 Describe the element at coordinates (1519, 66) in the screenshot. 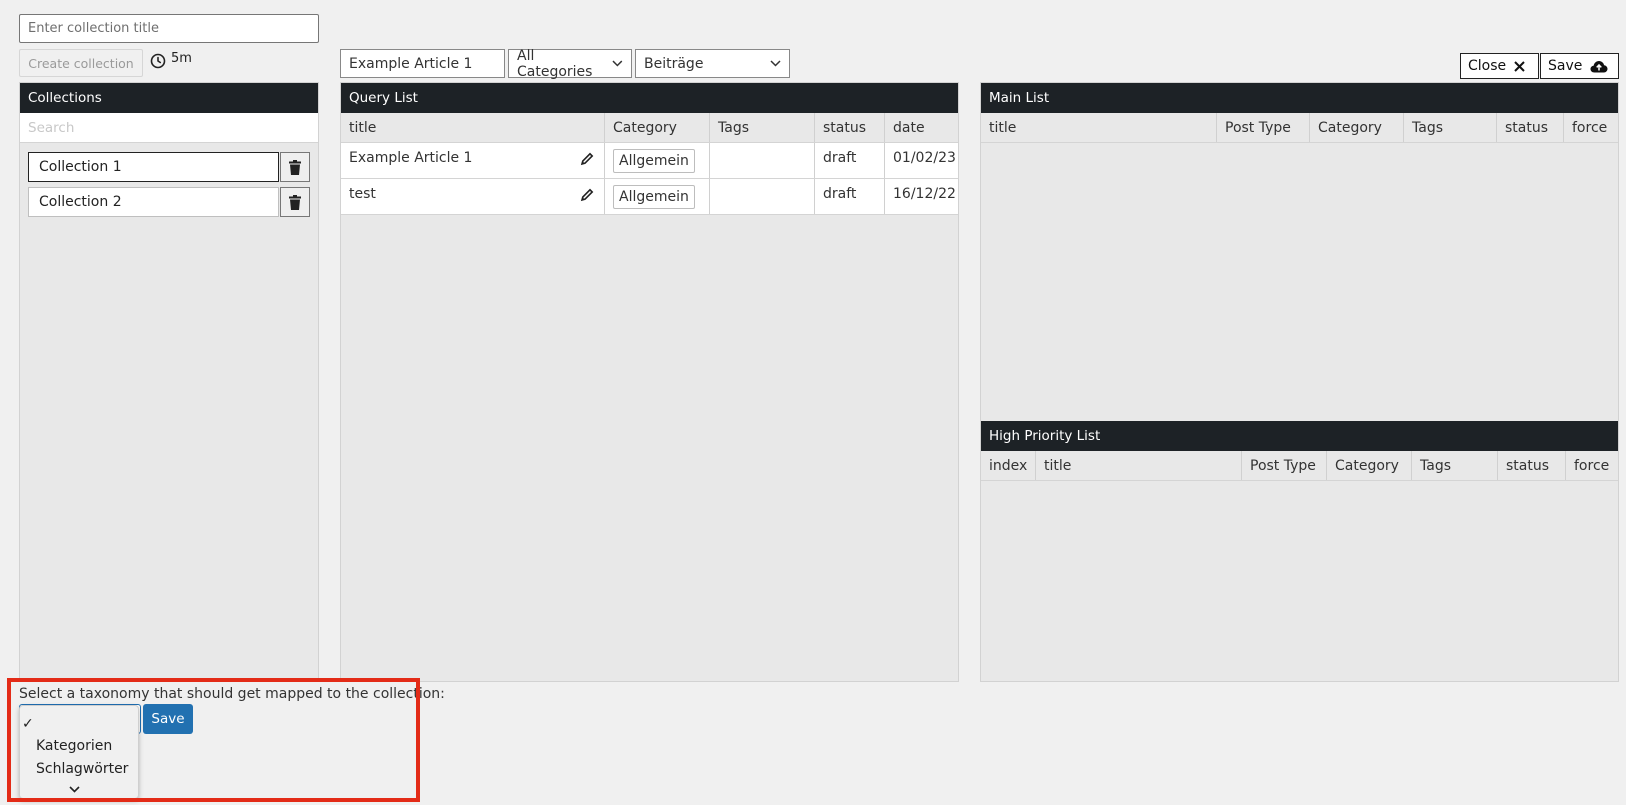

I see `close-icon` at that location.